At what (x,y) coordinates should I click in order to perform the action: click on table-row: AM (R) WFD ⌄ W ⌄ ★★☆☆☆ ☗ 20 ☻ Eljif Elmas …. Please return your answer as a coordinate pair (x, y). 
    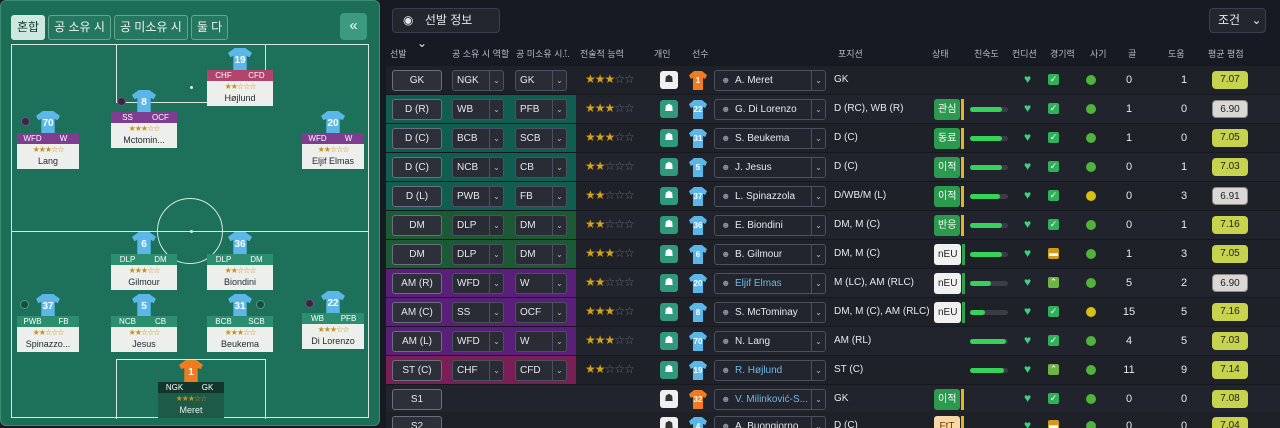
    Looking at the image, I should click on (833, 283).